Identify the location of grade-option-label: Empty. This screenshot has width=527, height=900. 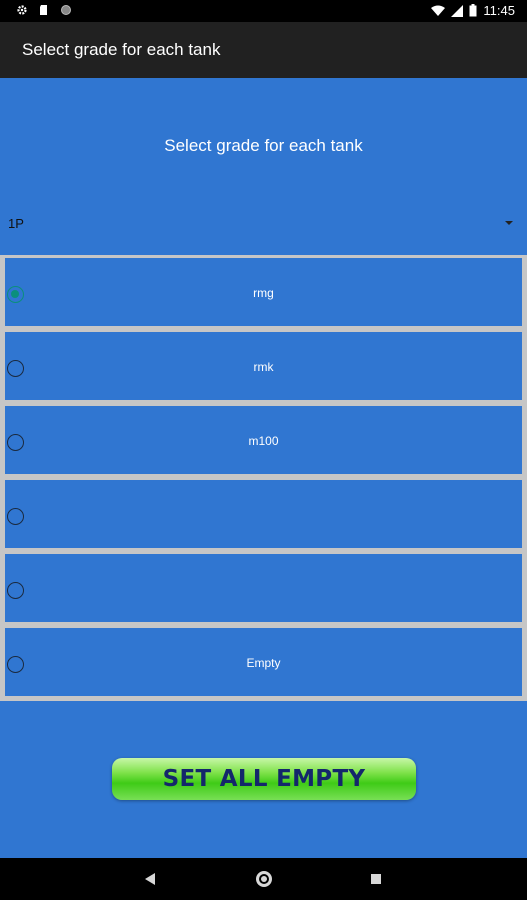
(263, 663).